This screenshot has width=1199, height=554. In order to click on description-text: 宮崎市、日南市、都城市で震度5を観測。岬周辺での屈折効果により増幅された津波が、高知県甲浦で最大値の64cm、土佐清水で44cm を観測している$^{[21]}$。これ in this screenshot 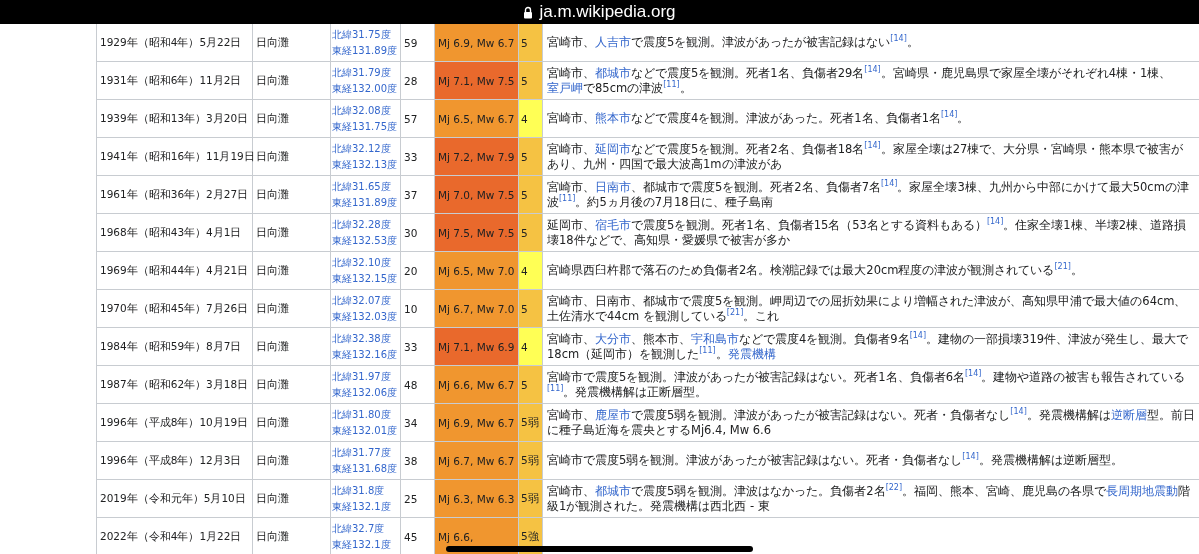, I will do `click(867, 308)`.